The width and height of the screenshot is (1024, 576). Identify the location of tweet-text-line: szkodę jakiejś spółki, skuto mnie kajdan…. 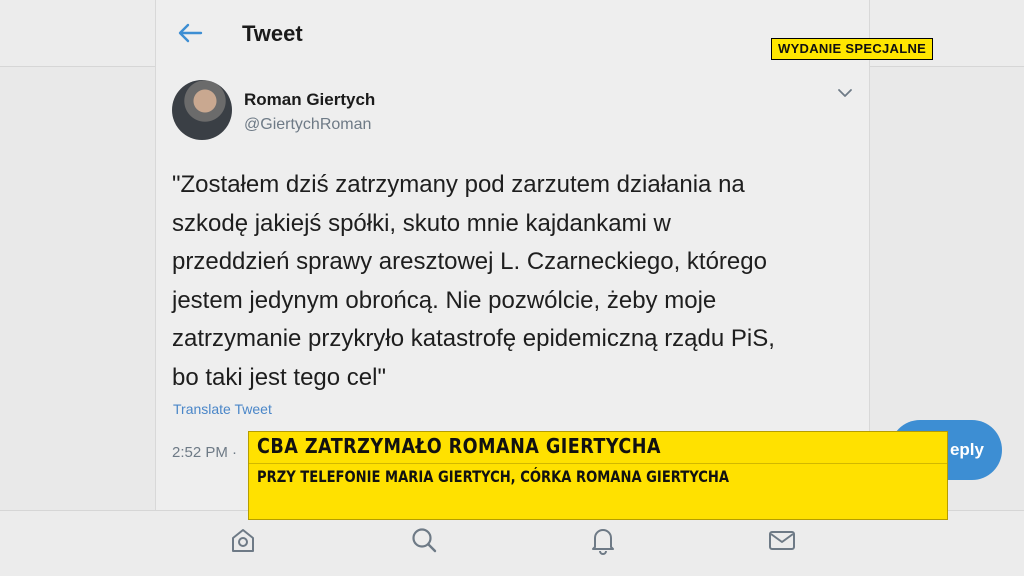
(421, 223).